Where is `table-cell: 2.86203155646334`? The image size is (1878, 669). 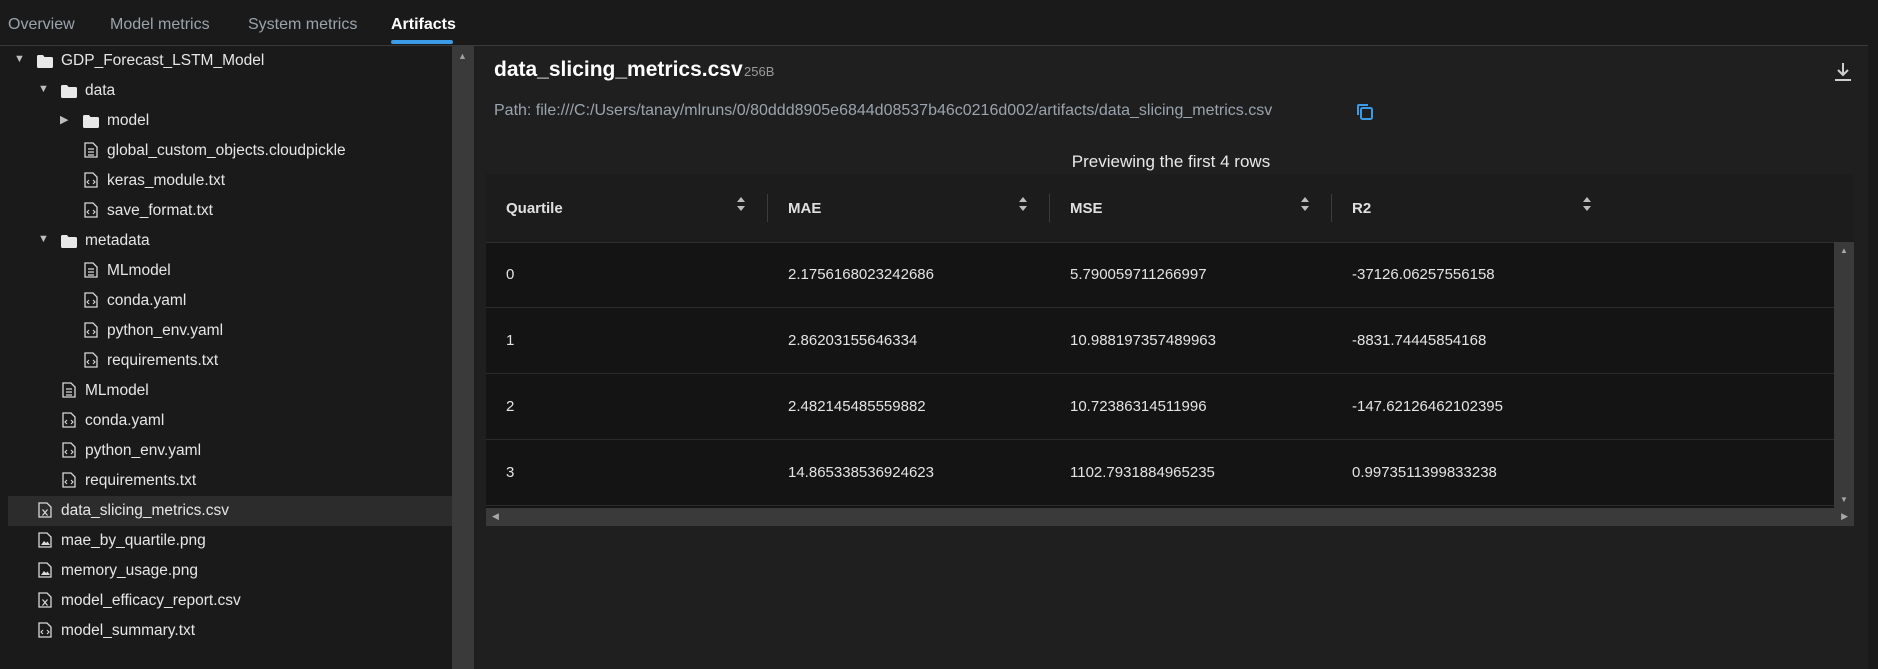
table-cell: 2.86203155646334 is located at coordinates (853, 340).